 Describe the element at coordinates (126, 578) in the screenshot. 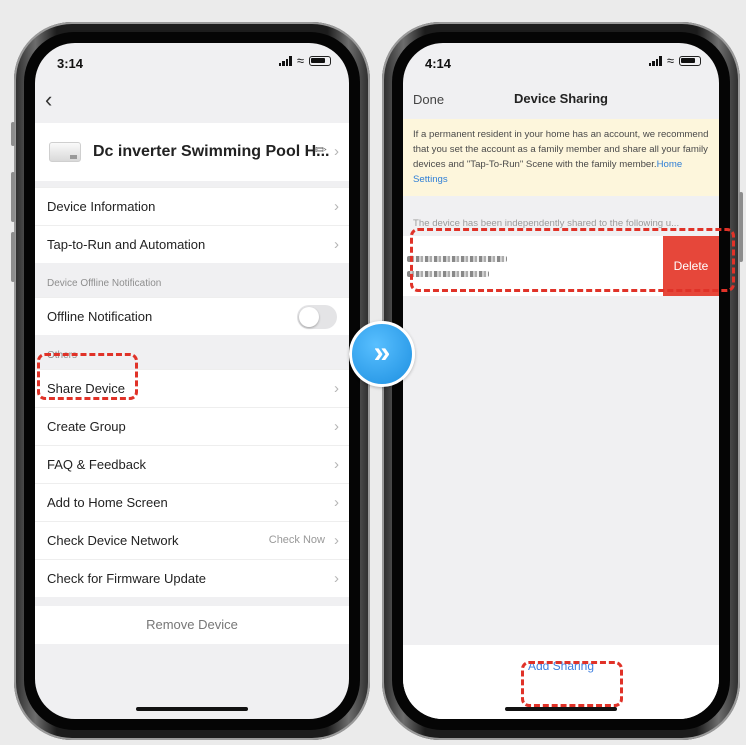

I see `row-label: Check for Firmware Update` at that location.